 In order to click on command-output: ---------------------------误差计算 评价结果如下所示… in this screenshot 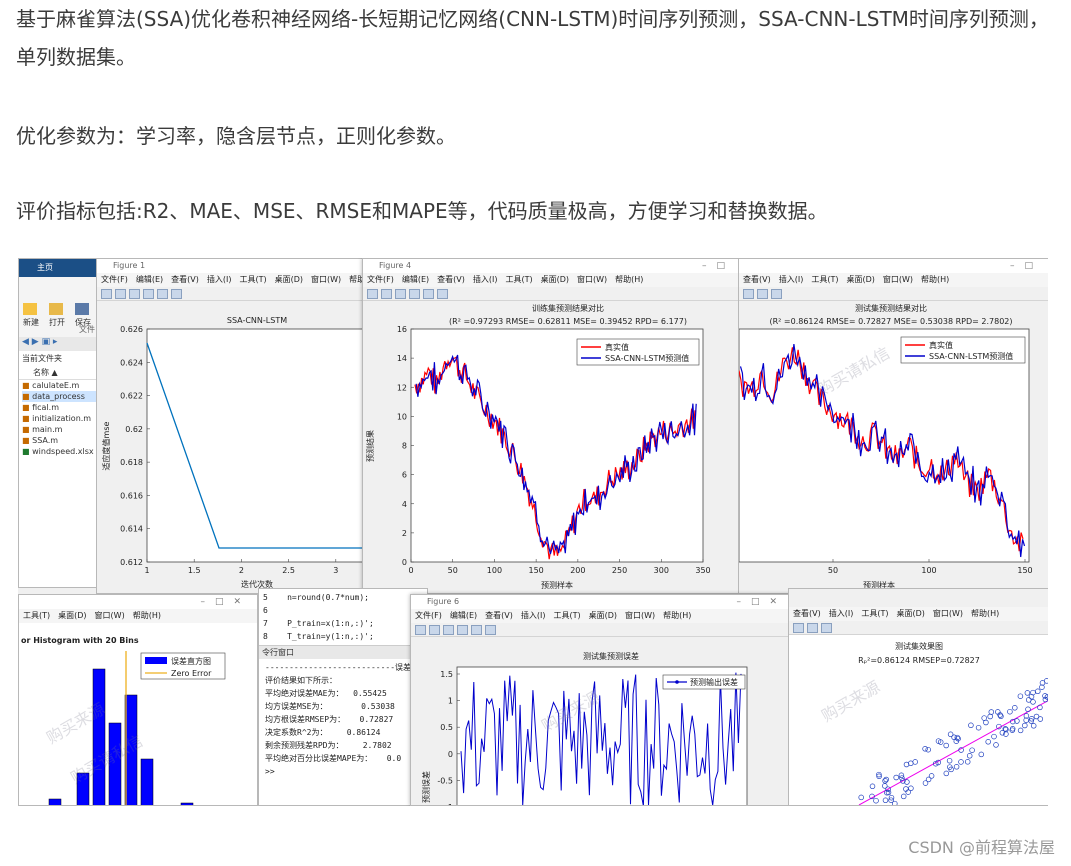, I will do `click(343, 719)`.